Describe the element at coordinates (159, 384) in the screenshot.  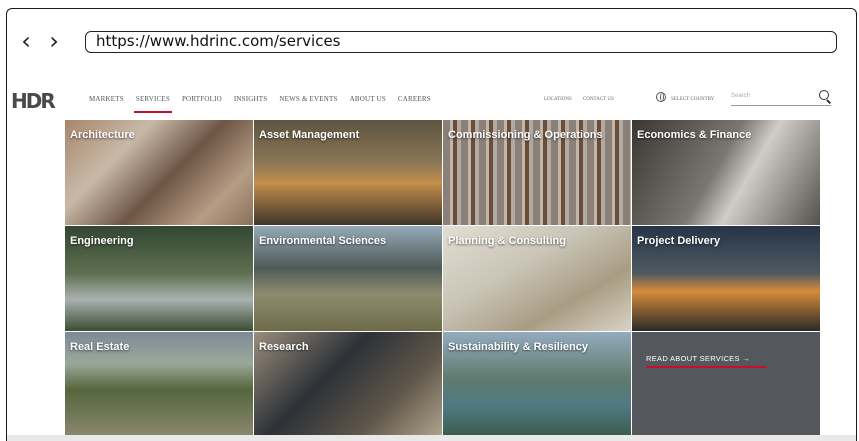
I see `tile-real-estate: Real Estate` at that location.